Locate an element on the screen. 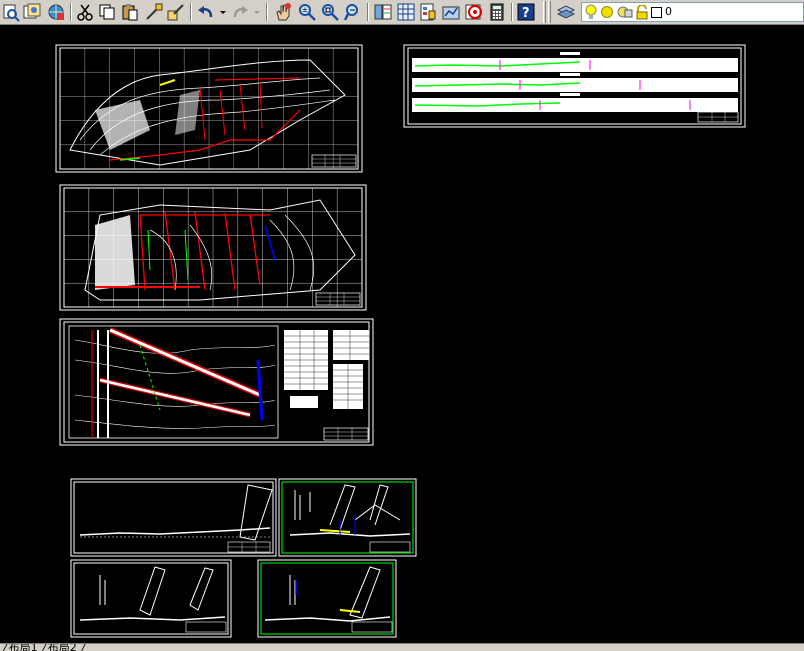  block-editor-icon is located at coordinates (176, 12).